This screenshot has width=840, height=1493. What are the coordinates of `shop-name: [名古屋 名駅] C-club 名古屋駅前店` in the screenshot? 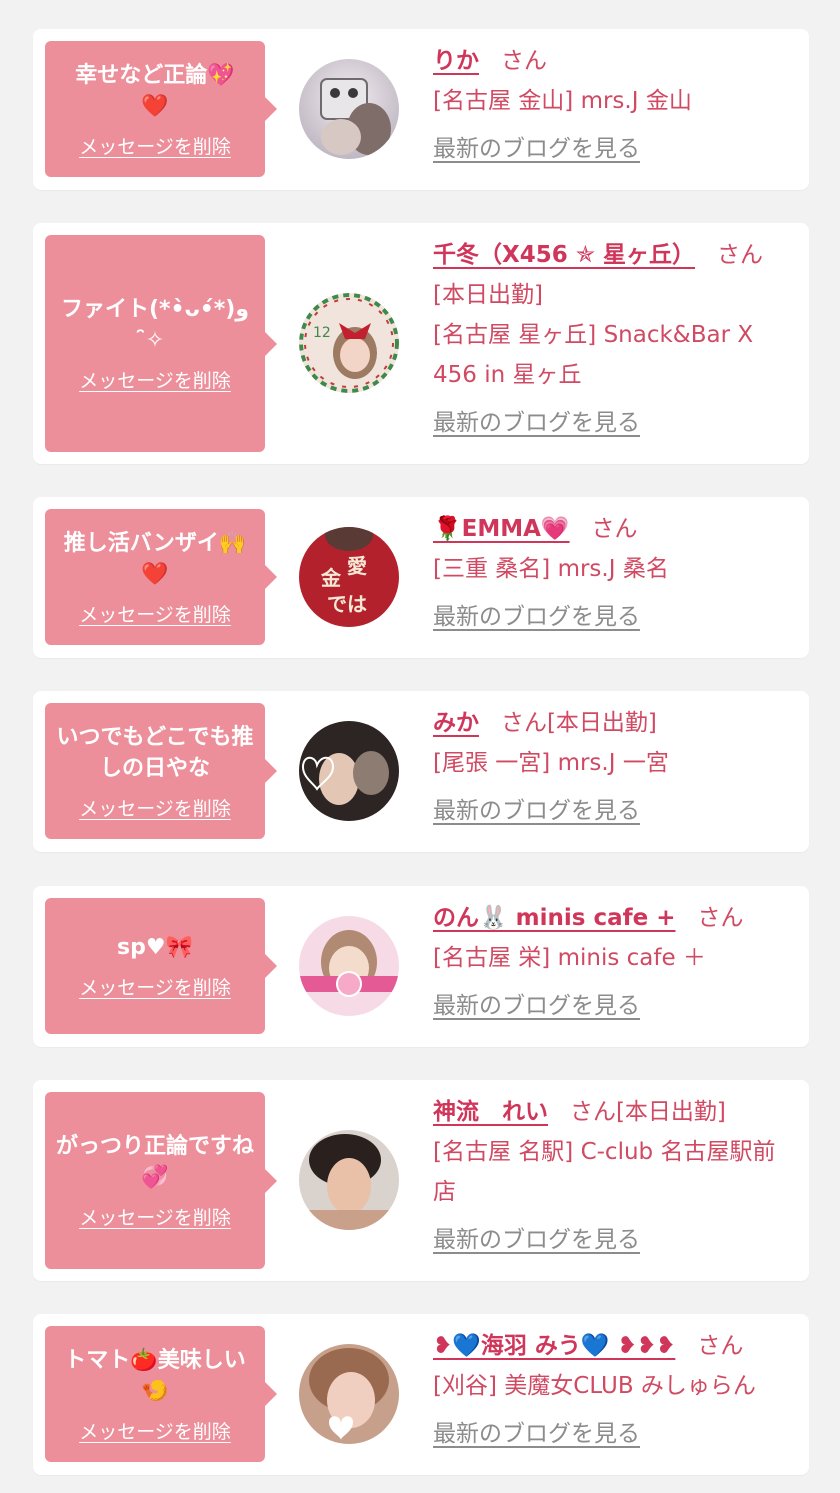 It's located at (604, 1172).